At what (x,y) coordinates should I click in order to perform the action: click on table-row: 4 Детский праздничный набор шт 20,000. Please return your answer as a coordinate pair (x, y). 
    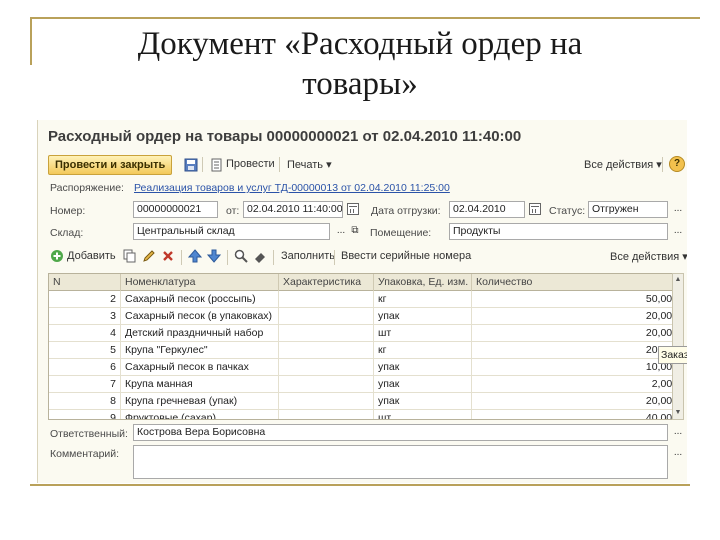
    Looking at the image, I should click on (365, 333).